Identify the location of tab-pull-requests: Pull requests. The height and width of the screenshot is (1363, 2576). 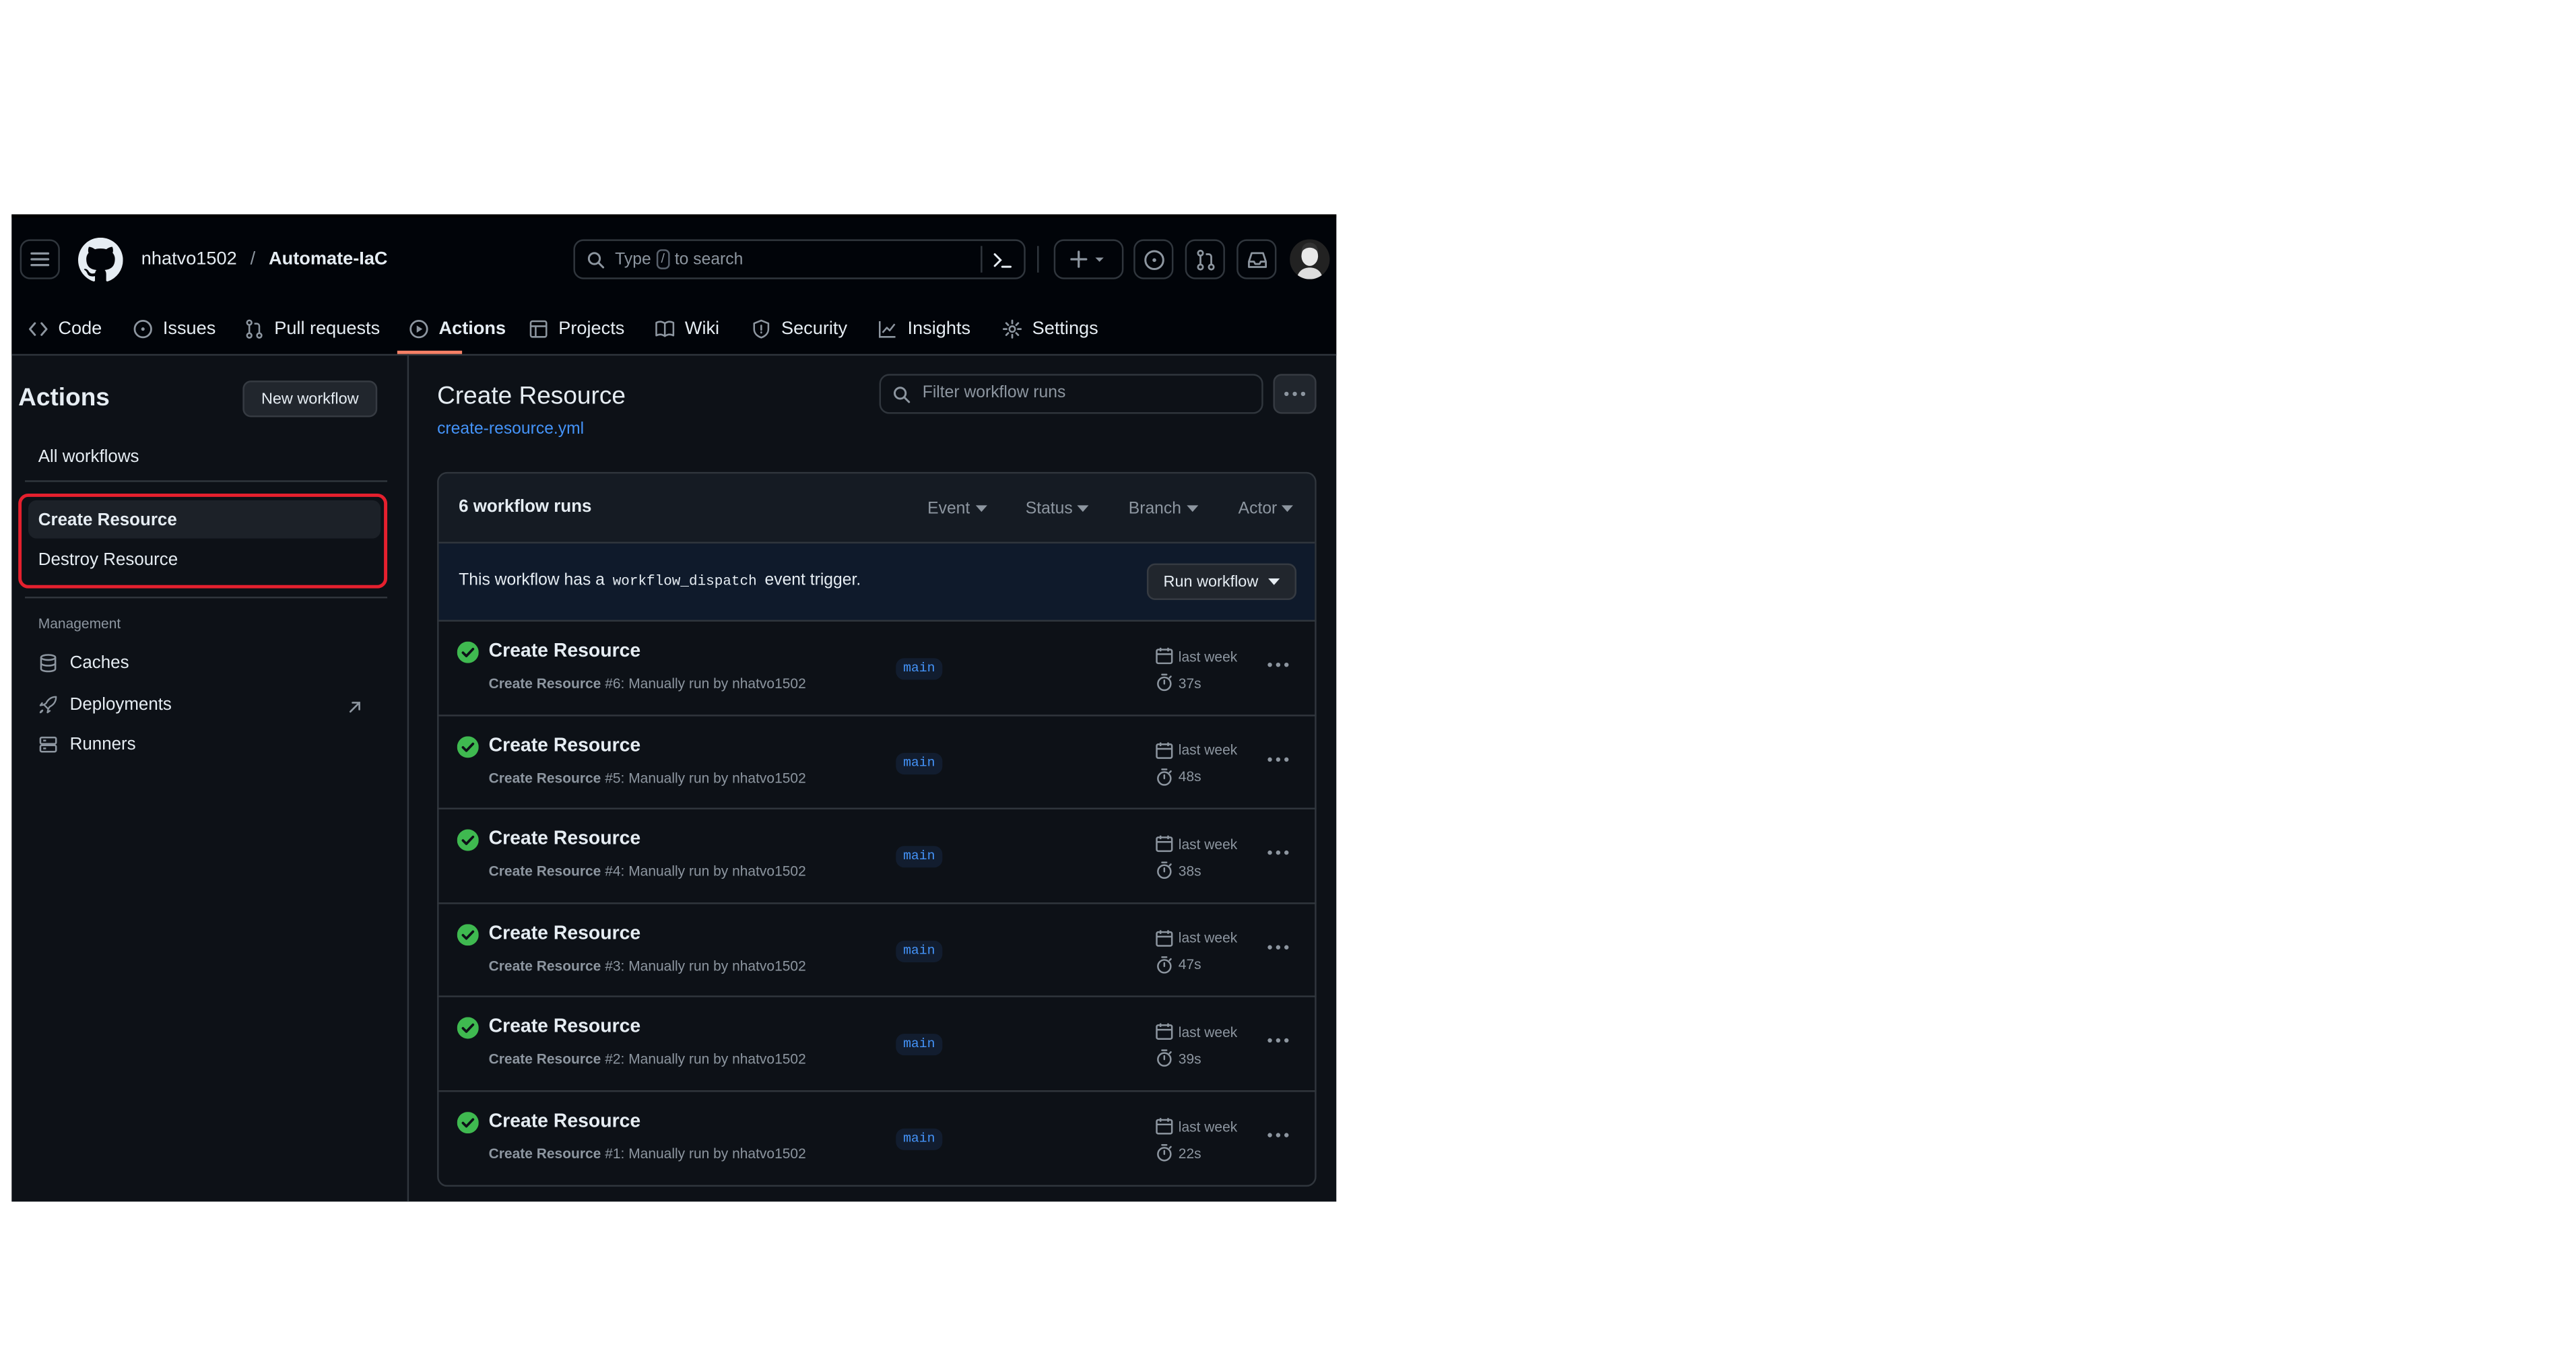
(312, 329).